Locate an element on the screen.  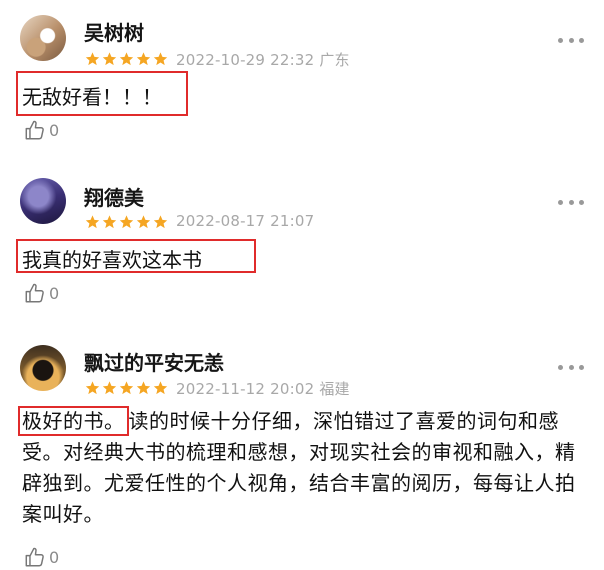
review-content: 我真的好喜欢这本书 is located at coordinates (112, 260).